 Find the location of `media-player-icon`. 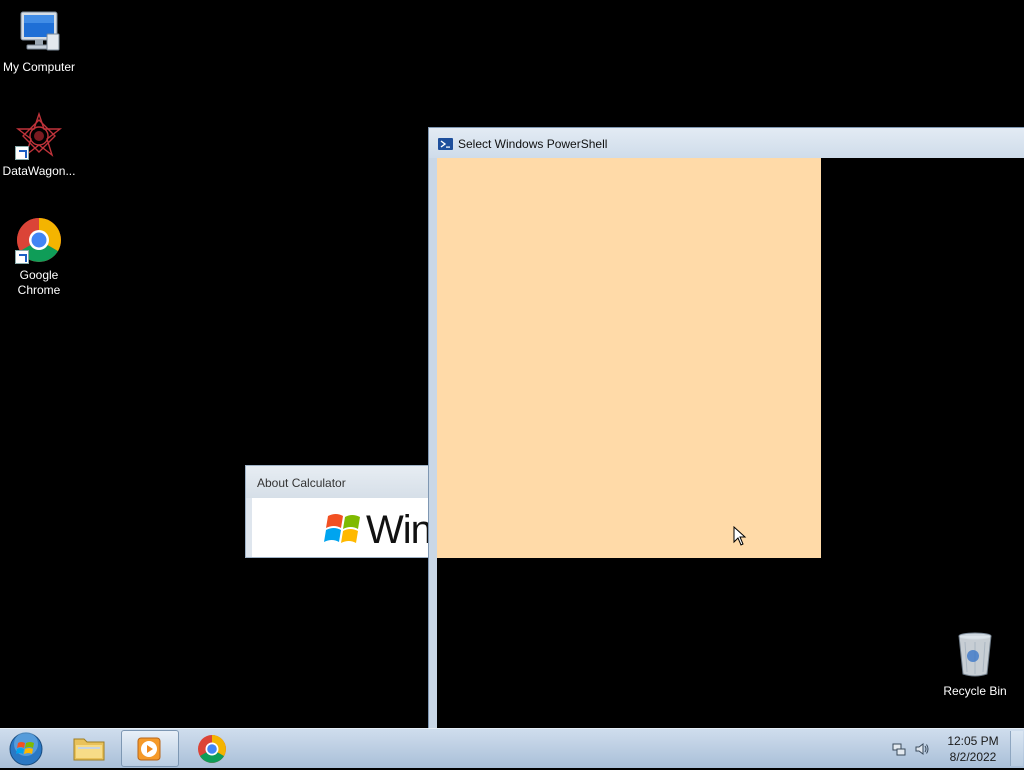

media-player-icon is located at coordinates (149, 749).